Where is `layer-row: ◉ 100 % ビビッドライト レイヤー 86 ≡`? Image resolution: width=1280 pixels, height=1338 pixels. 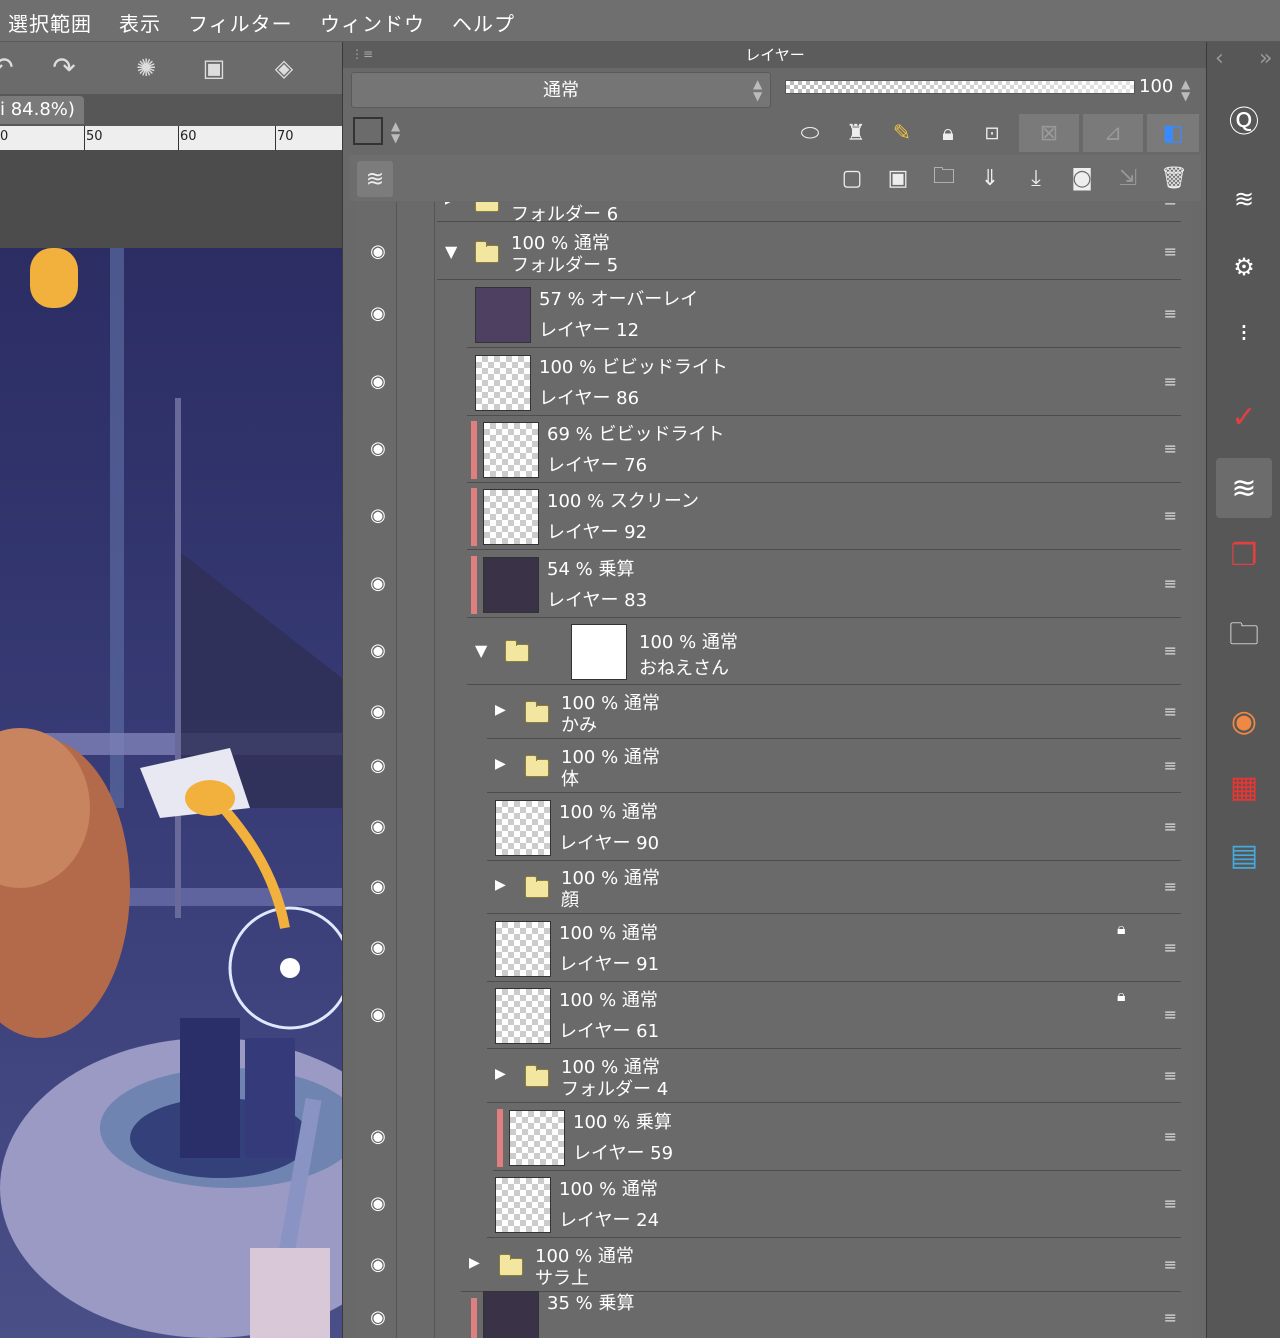
layer-row: ◉ 100 % ビビッドライト レイヤー 86 ≡ is located at coordinates (773, 383).